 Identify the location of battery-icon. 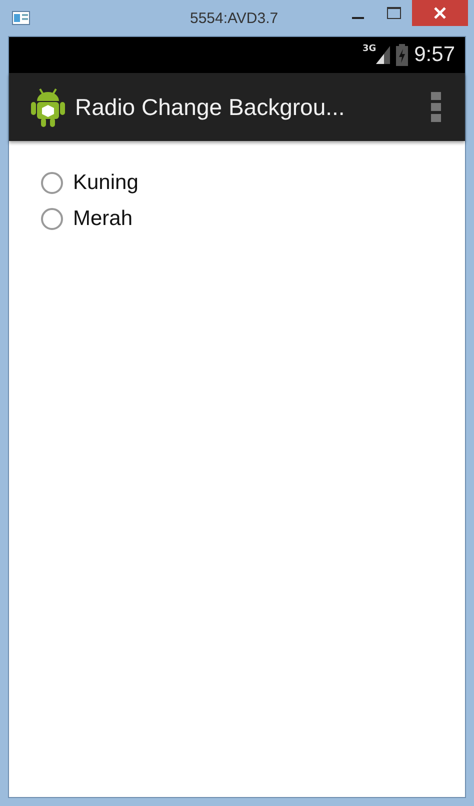
(402, 55).